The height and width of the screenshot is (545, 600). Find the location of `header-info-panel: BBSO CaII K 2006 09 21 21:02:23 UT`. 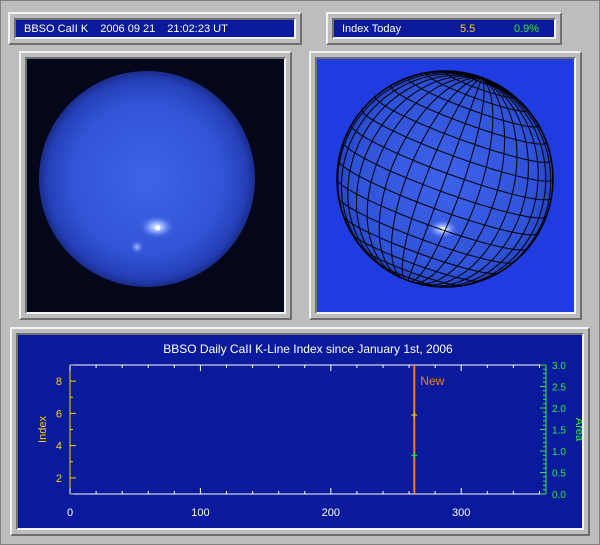

header-info-panel: BBSO CaII K 2006 09 21 21:02:23 UT is located at coordinates (155, 28).